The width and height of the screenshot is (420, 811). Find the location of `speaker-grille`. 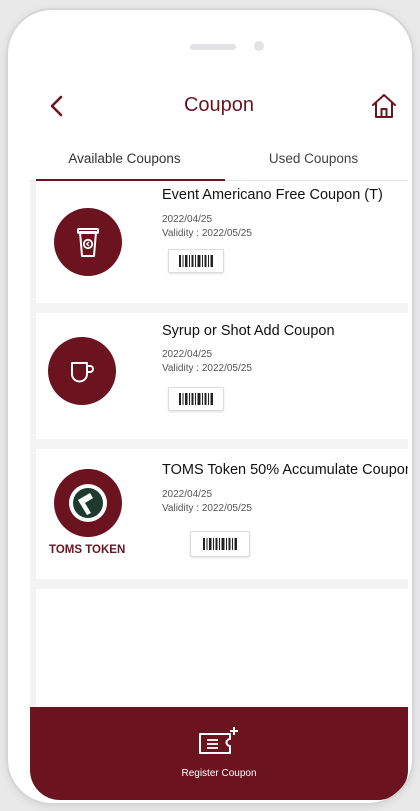

speaker-grille is located at coordinates (213, 47).